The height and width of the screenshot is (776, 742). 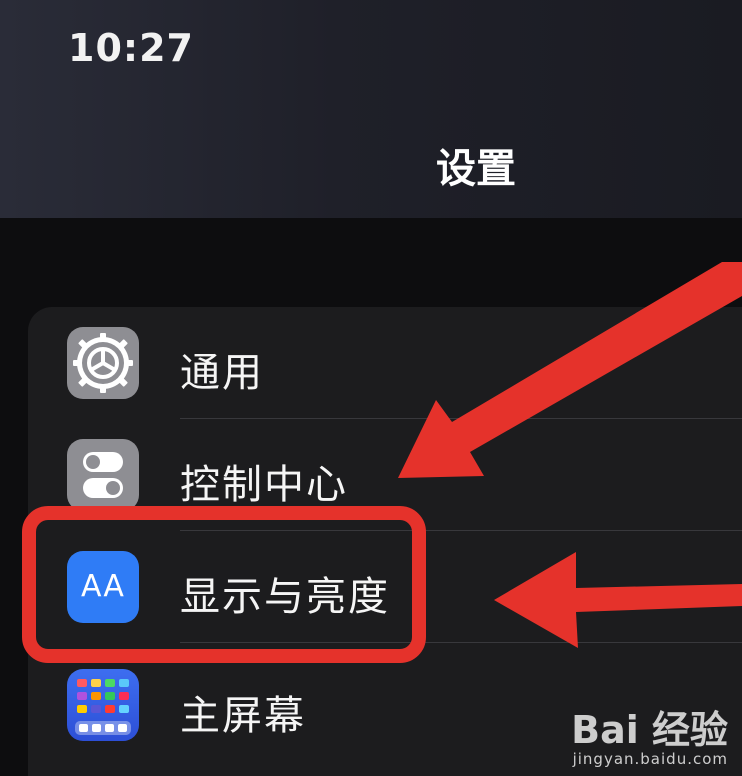 I want to click on watermark-url: jingyan.baidu.com, so click(x=650, y=759).